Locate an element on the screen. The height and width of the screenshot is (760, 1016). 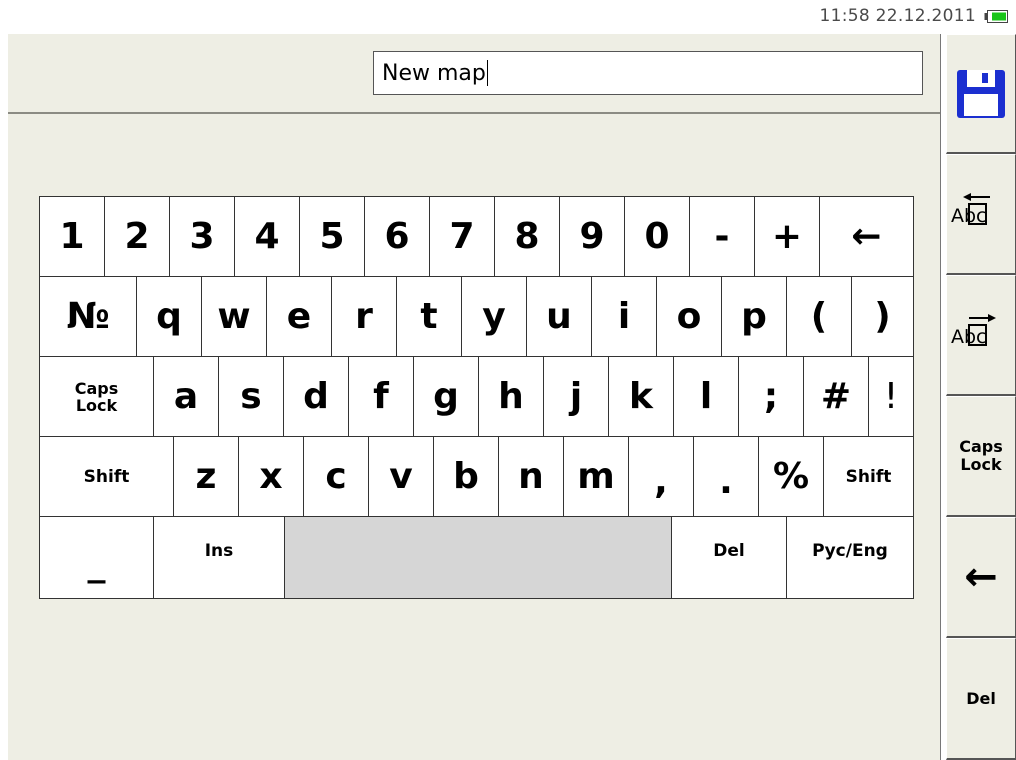
key-f: f is located at coordinates (381, 396).